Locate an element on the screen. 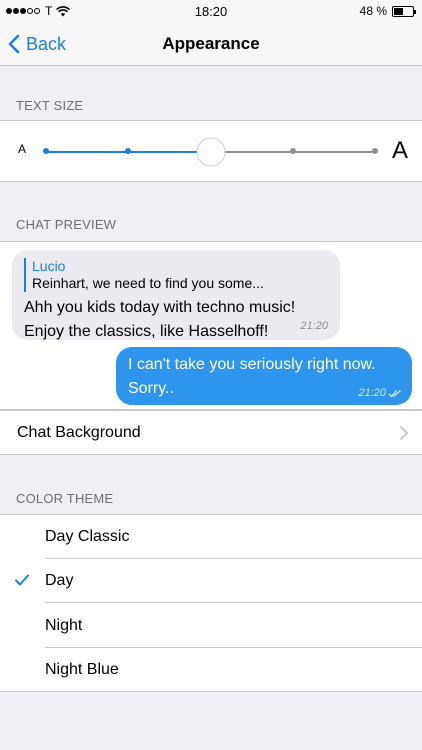  double-check-icon is located at coordinates (394, 393).